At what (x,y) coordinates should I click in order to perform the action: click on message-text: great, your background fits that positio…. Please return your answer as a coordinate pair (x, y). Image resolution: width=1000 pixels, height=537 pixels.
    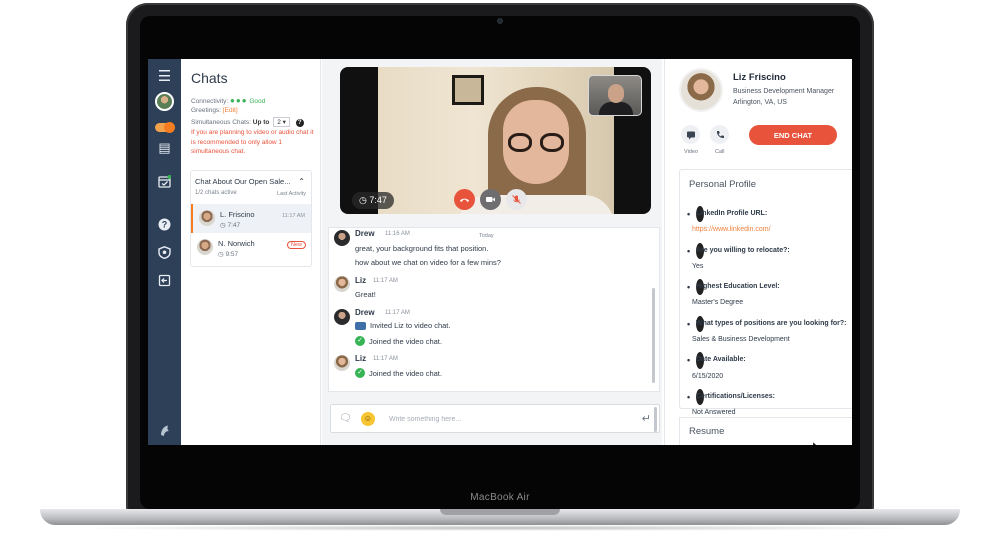
    Looking at the image, I should click on (422, 248).